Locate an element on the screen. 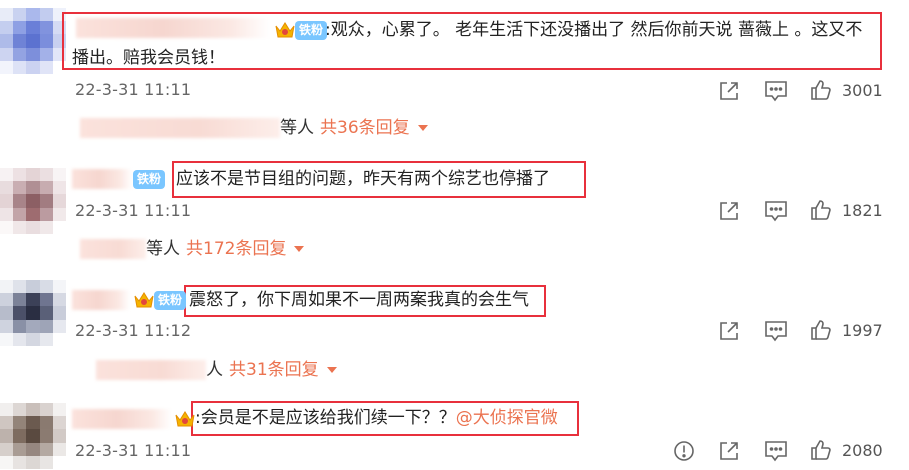  comment-text-line1: 观众，心累了。 老年生活下还没播出了 然后你前天说 蔷薇上 。这又不 is located at coordinates (596, 30).